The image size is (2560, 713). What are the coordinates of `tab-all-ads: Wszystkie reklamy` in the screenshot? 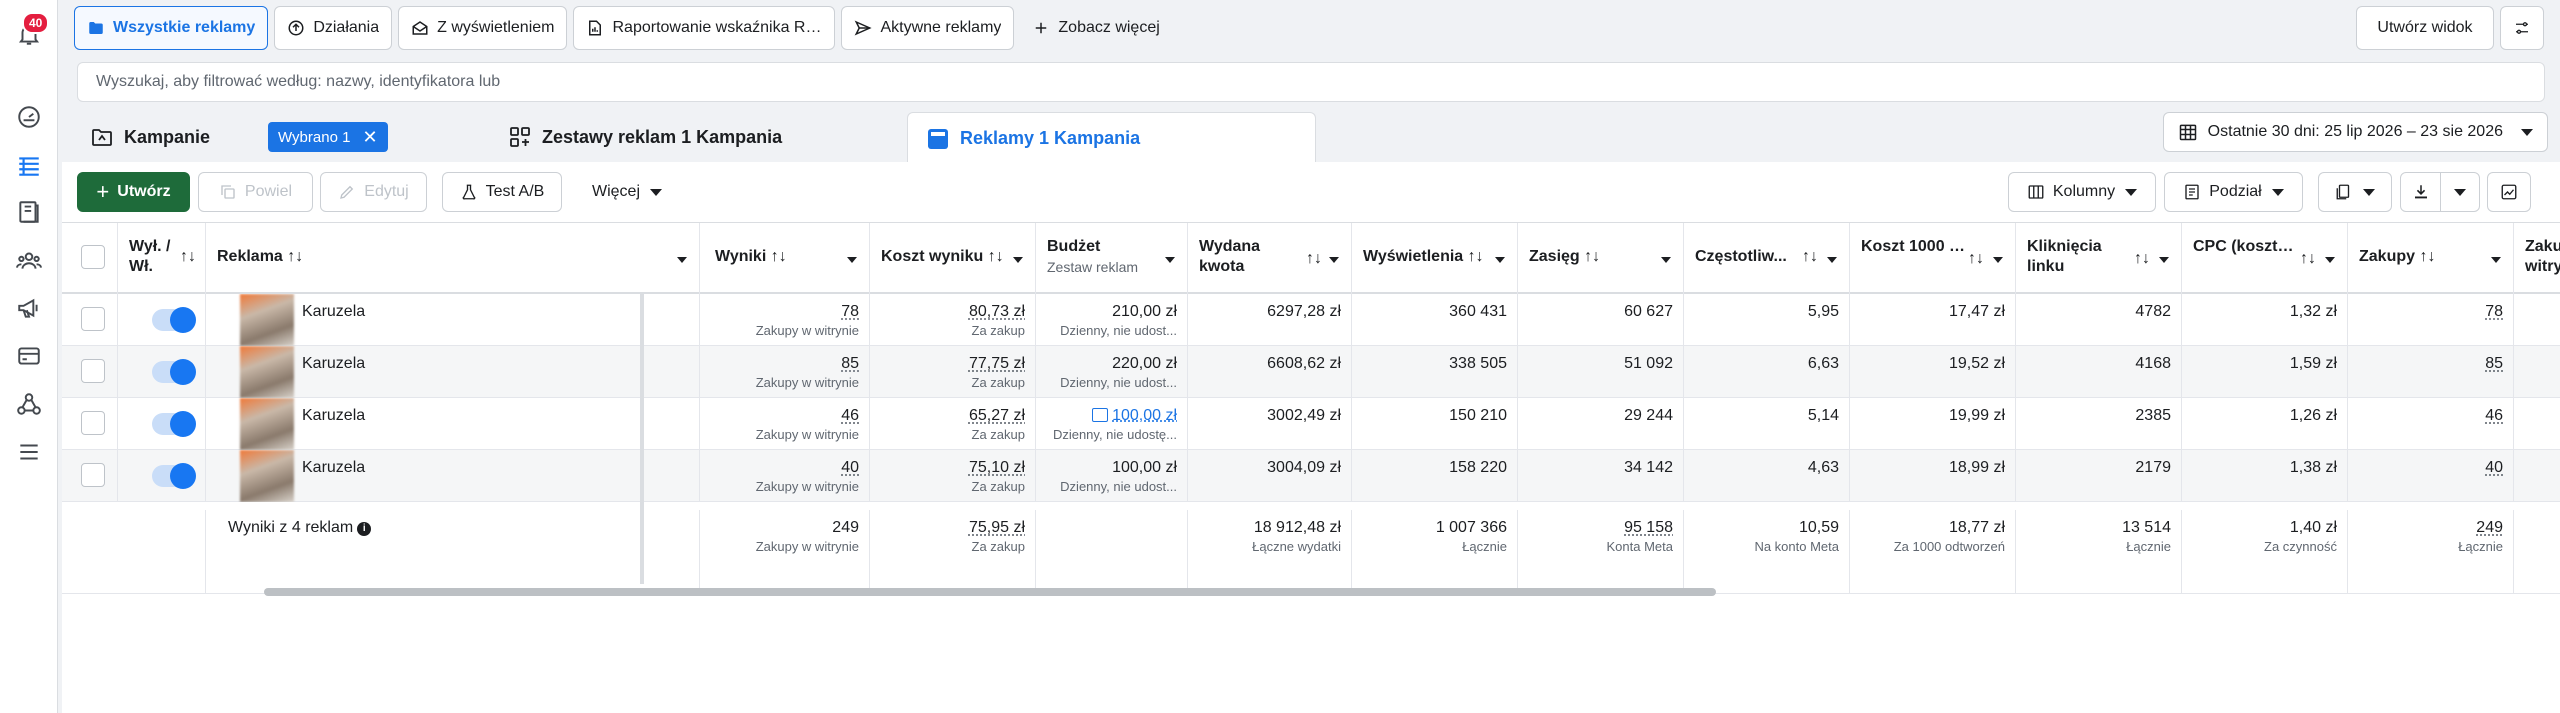 It's located at (171, 28).